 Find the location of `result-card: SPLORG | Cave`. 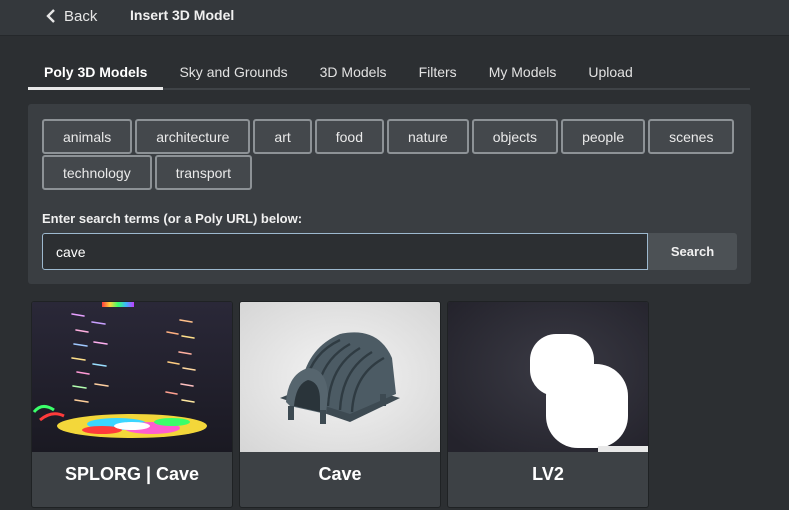

result-card: SPLORG | Cave is located at coordinates (132, 404).